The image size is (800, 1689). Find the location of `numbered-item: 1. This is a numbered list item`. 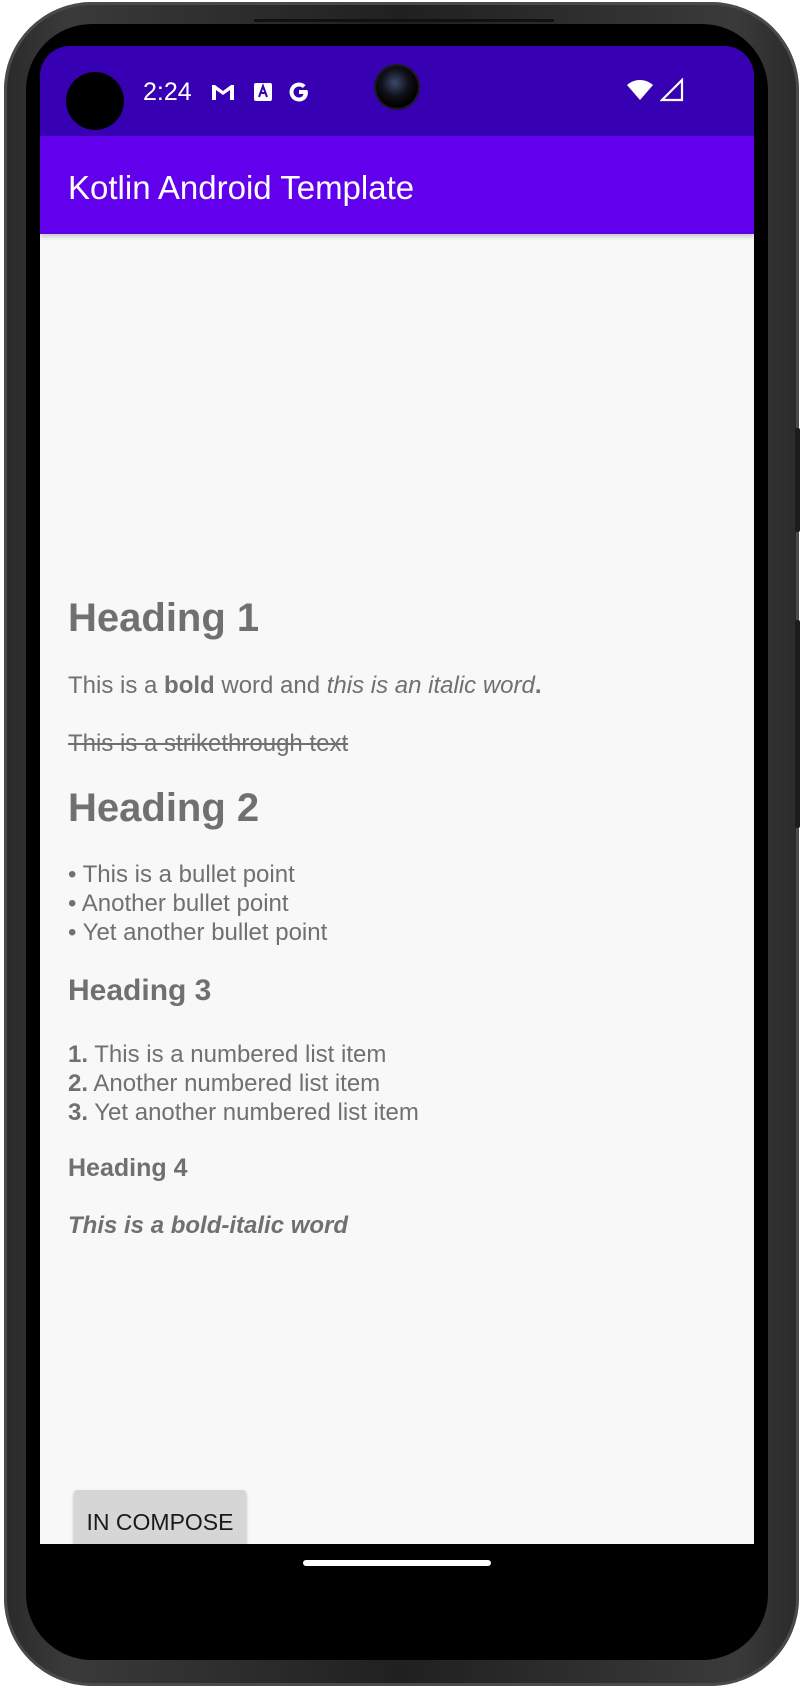

numbered-item: 1. This is a numbered list item is located at coordinates (243, 1054).